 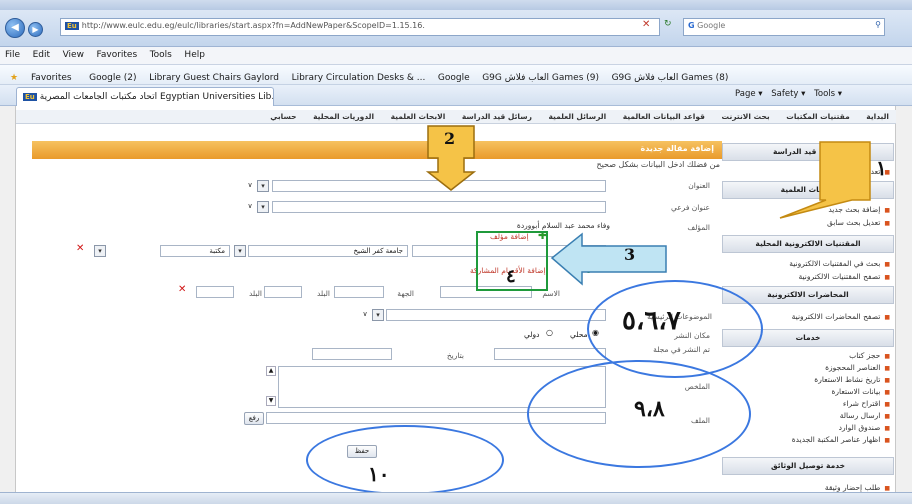 I want to click on subtitle-input, so click(x=439, y=207).